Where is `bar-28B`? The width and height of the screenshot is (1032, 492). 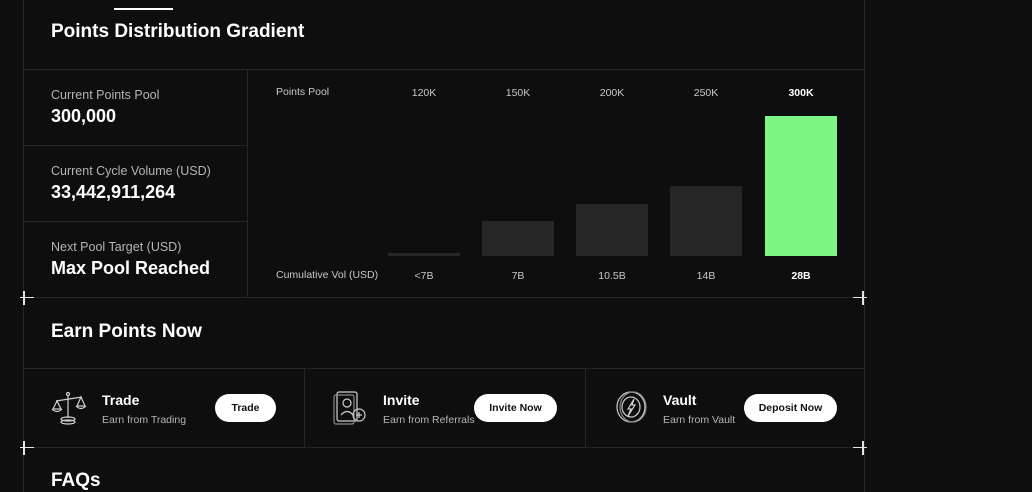 bar-28B is located at coordinates (801, 186).